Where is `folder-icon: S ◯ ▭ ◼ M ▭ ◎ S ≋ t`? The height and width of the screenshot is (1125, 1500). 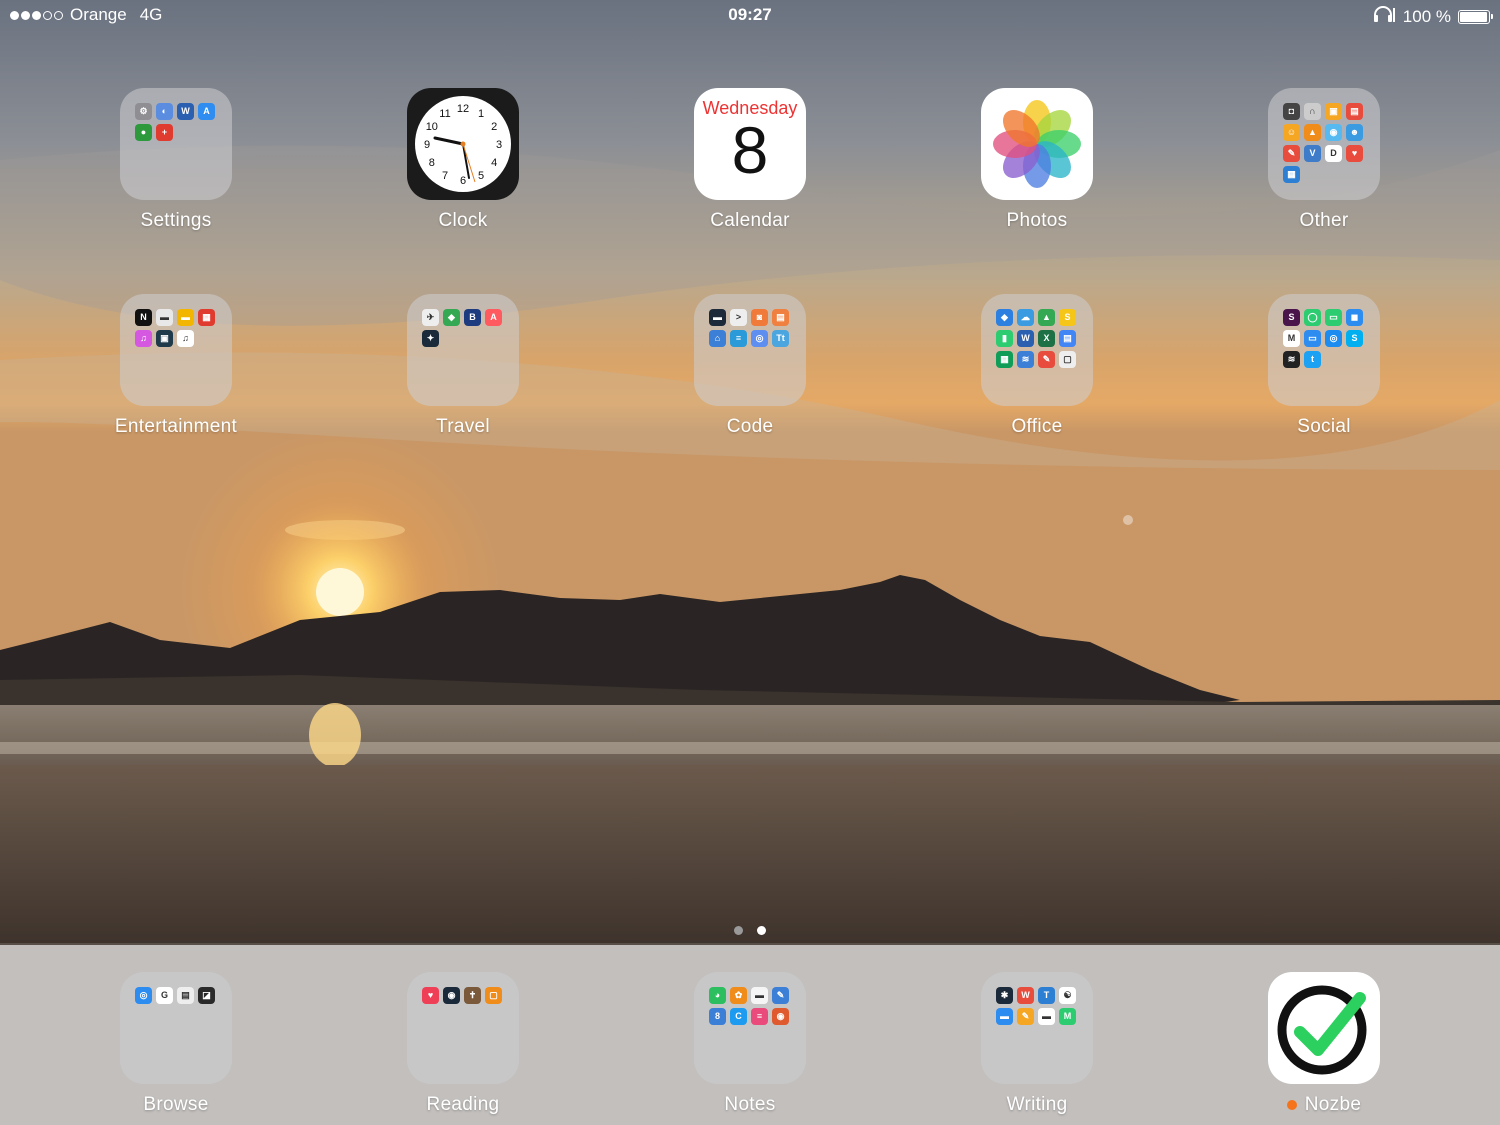
folder-icon: S ◯ ▭ ◼ M ▭ ◎ S ≋ t is located at coordinates (1324, 350).